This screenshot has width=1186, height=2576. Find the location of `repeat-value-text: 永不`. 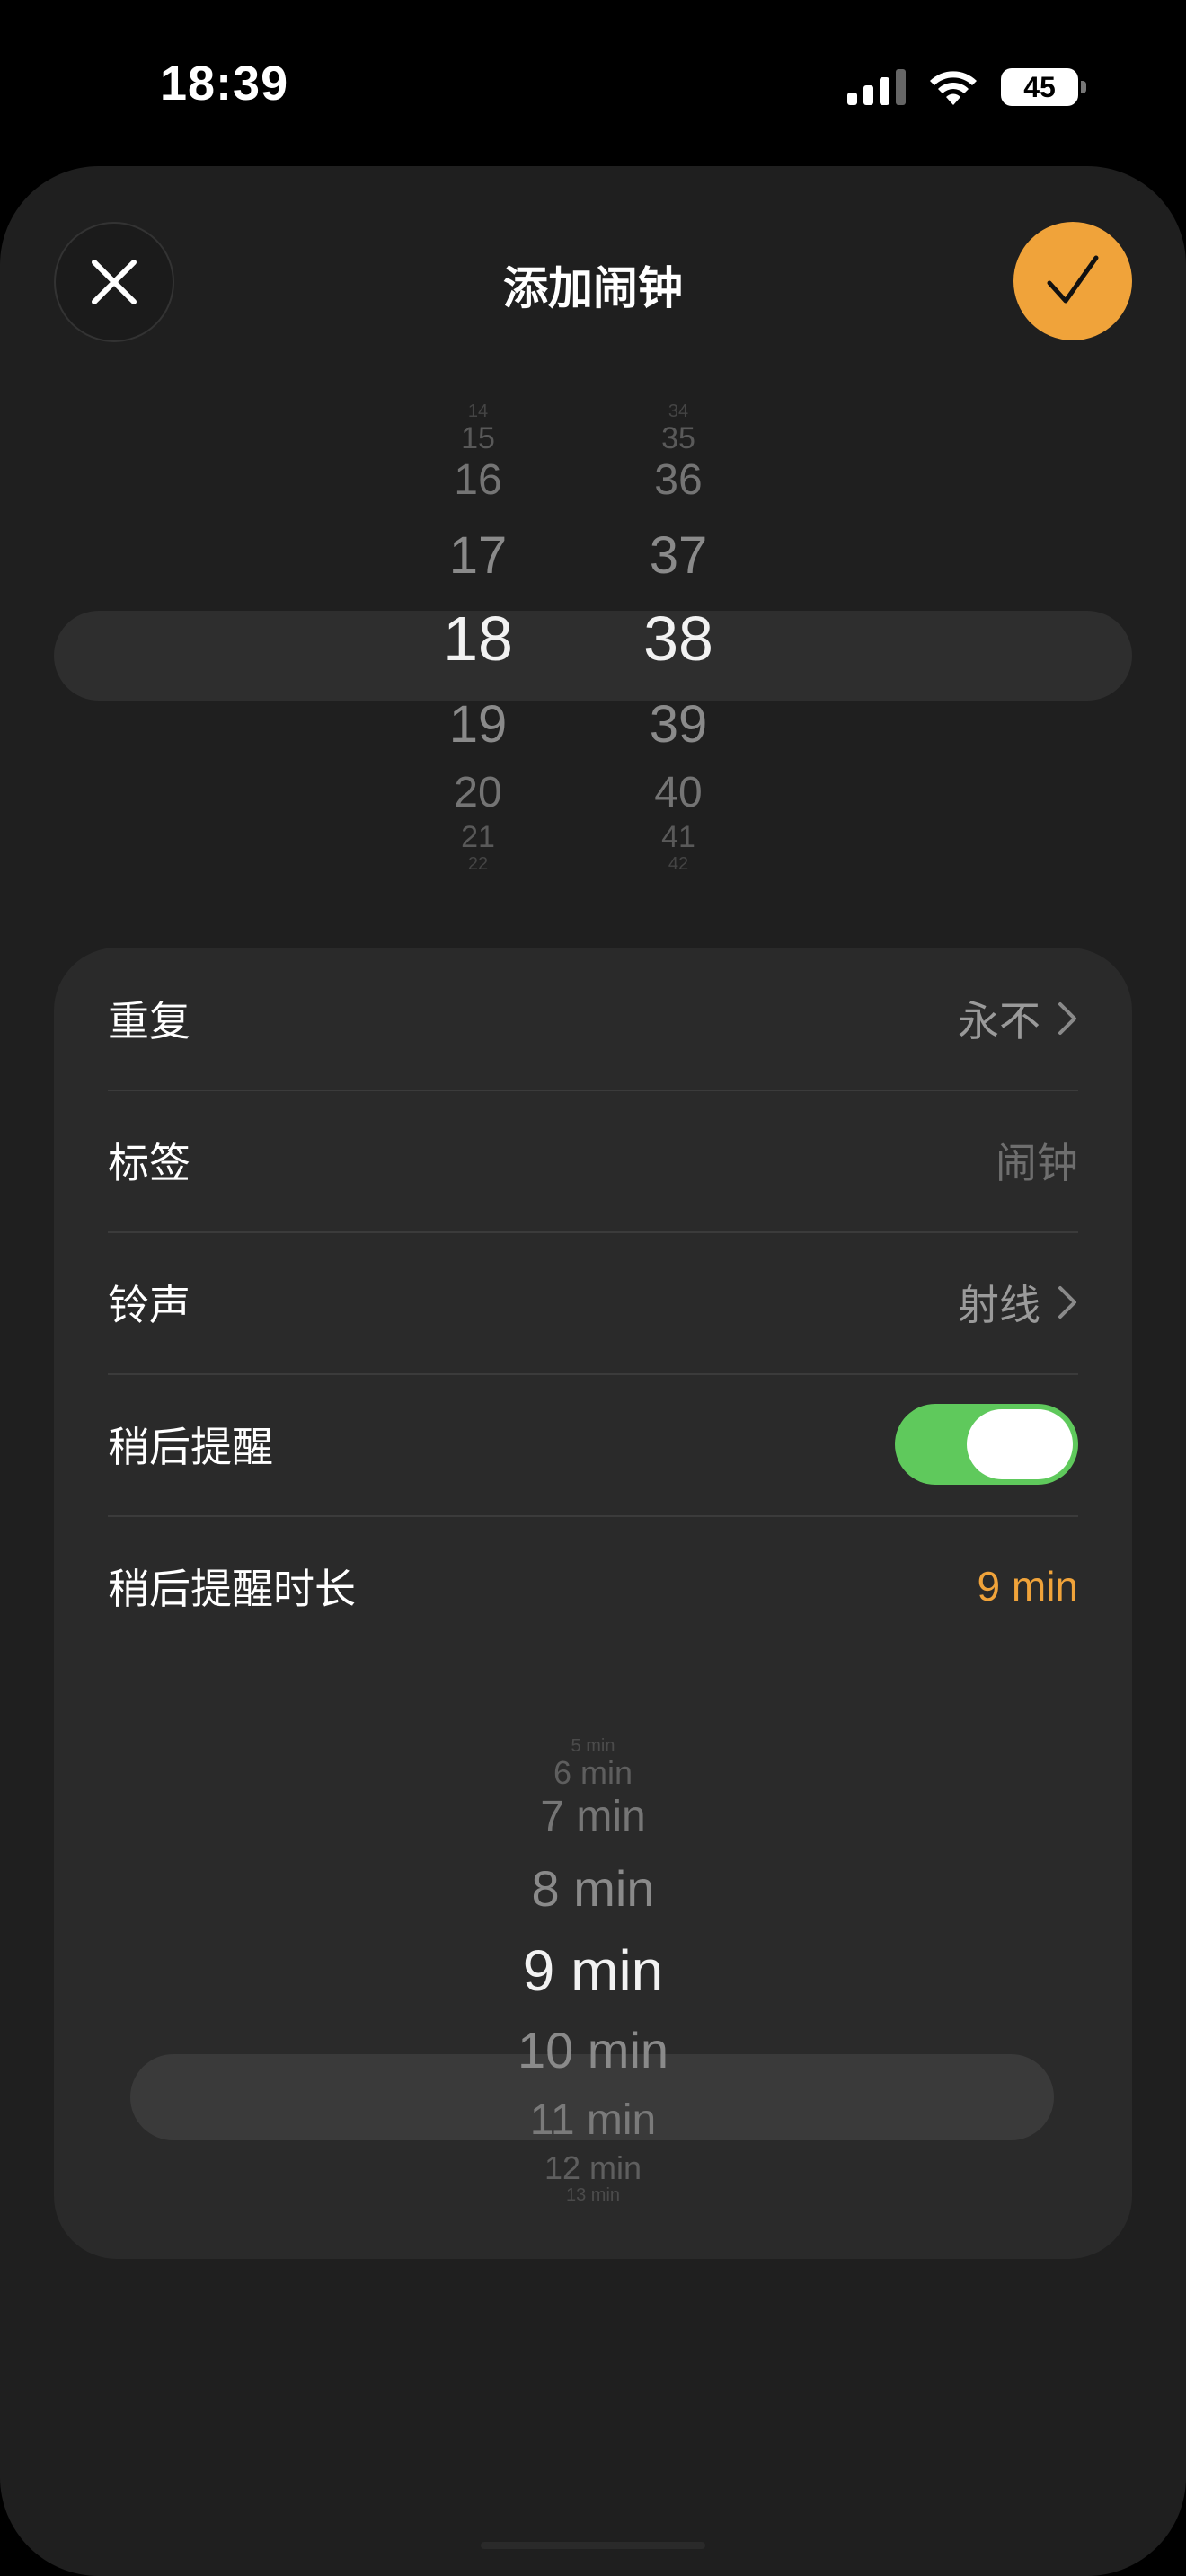

repeat-value-text: 永不 is located at coordinates (999, 1021).